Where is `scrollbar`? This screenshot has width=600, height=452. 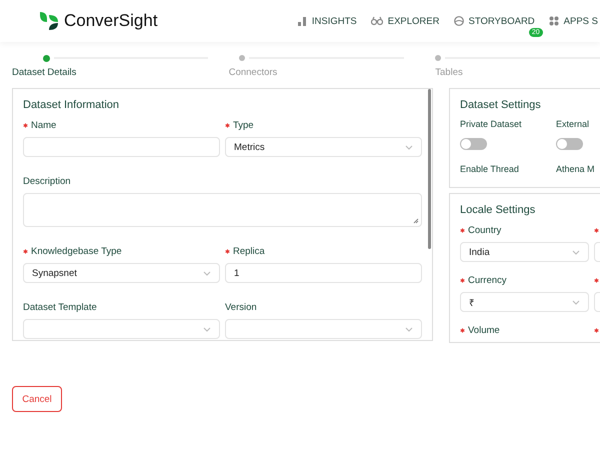 scrollbar is located at coordinates (429, 169).